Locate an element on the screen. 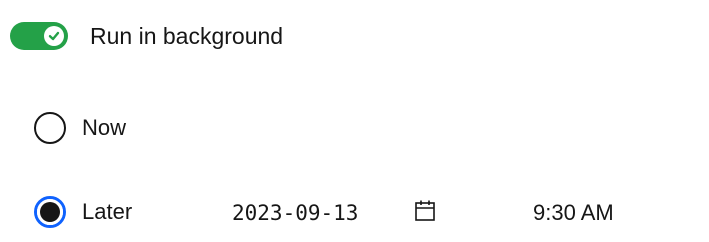 This screenshot has width=709, height=242. radio-dot is located at coordinates (50, 212).